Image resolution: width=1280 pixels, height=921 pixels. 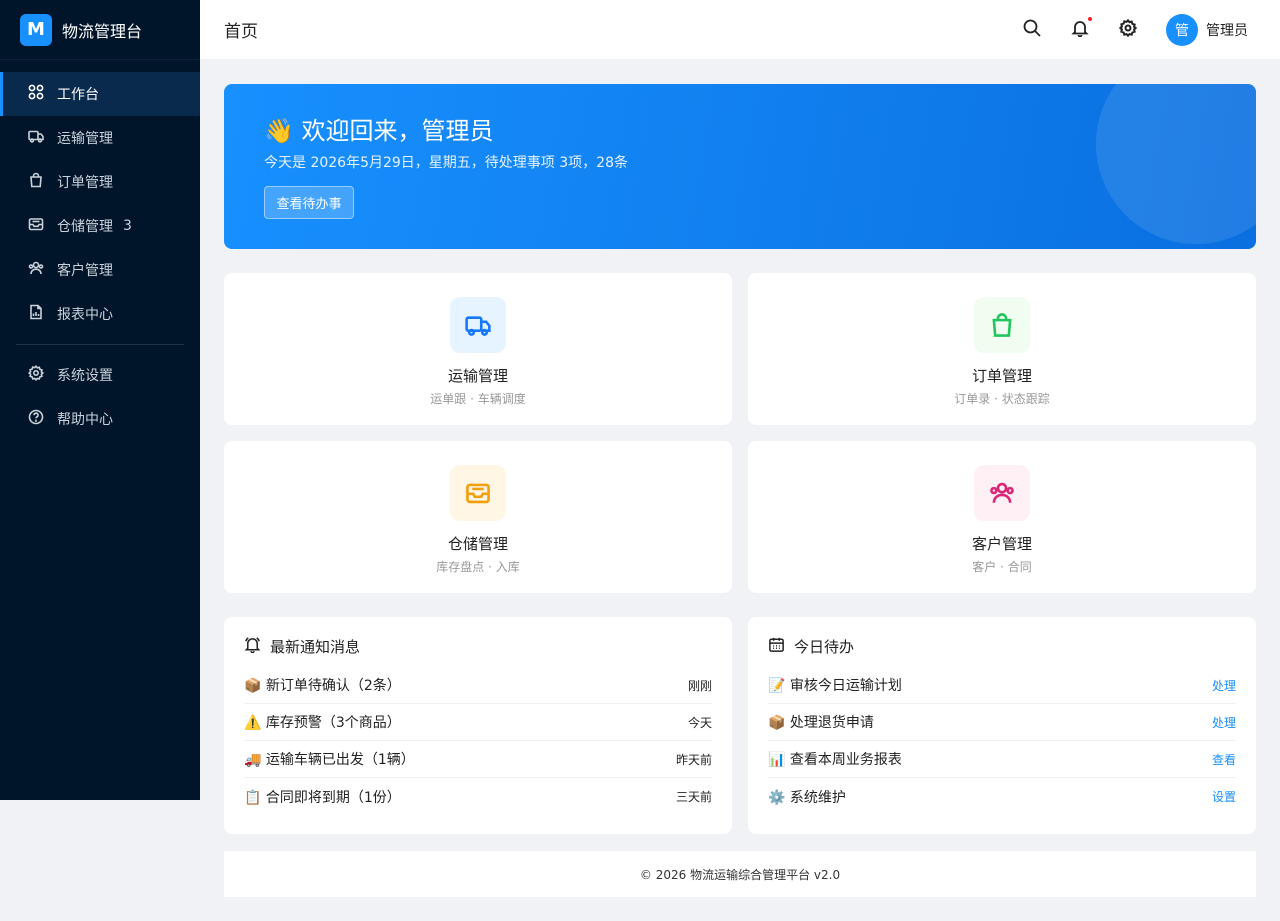 I want to click on card-subtitle: 运单跟 · 车辆调度, so click(x=478, y=399).